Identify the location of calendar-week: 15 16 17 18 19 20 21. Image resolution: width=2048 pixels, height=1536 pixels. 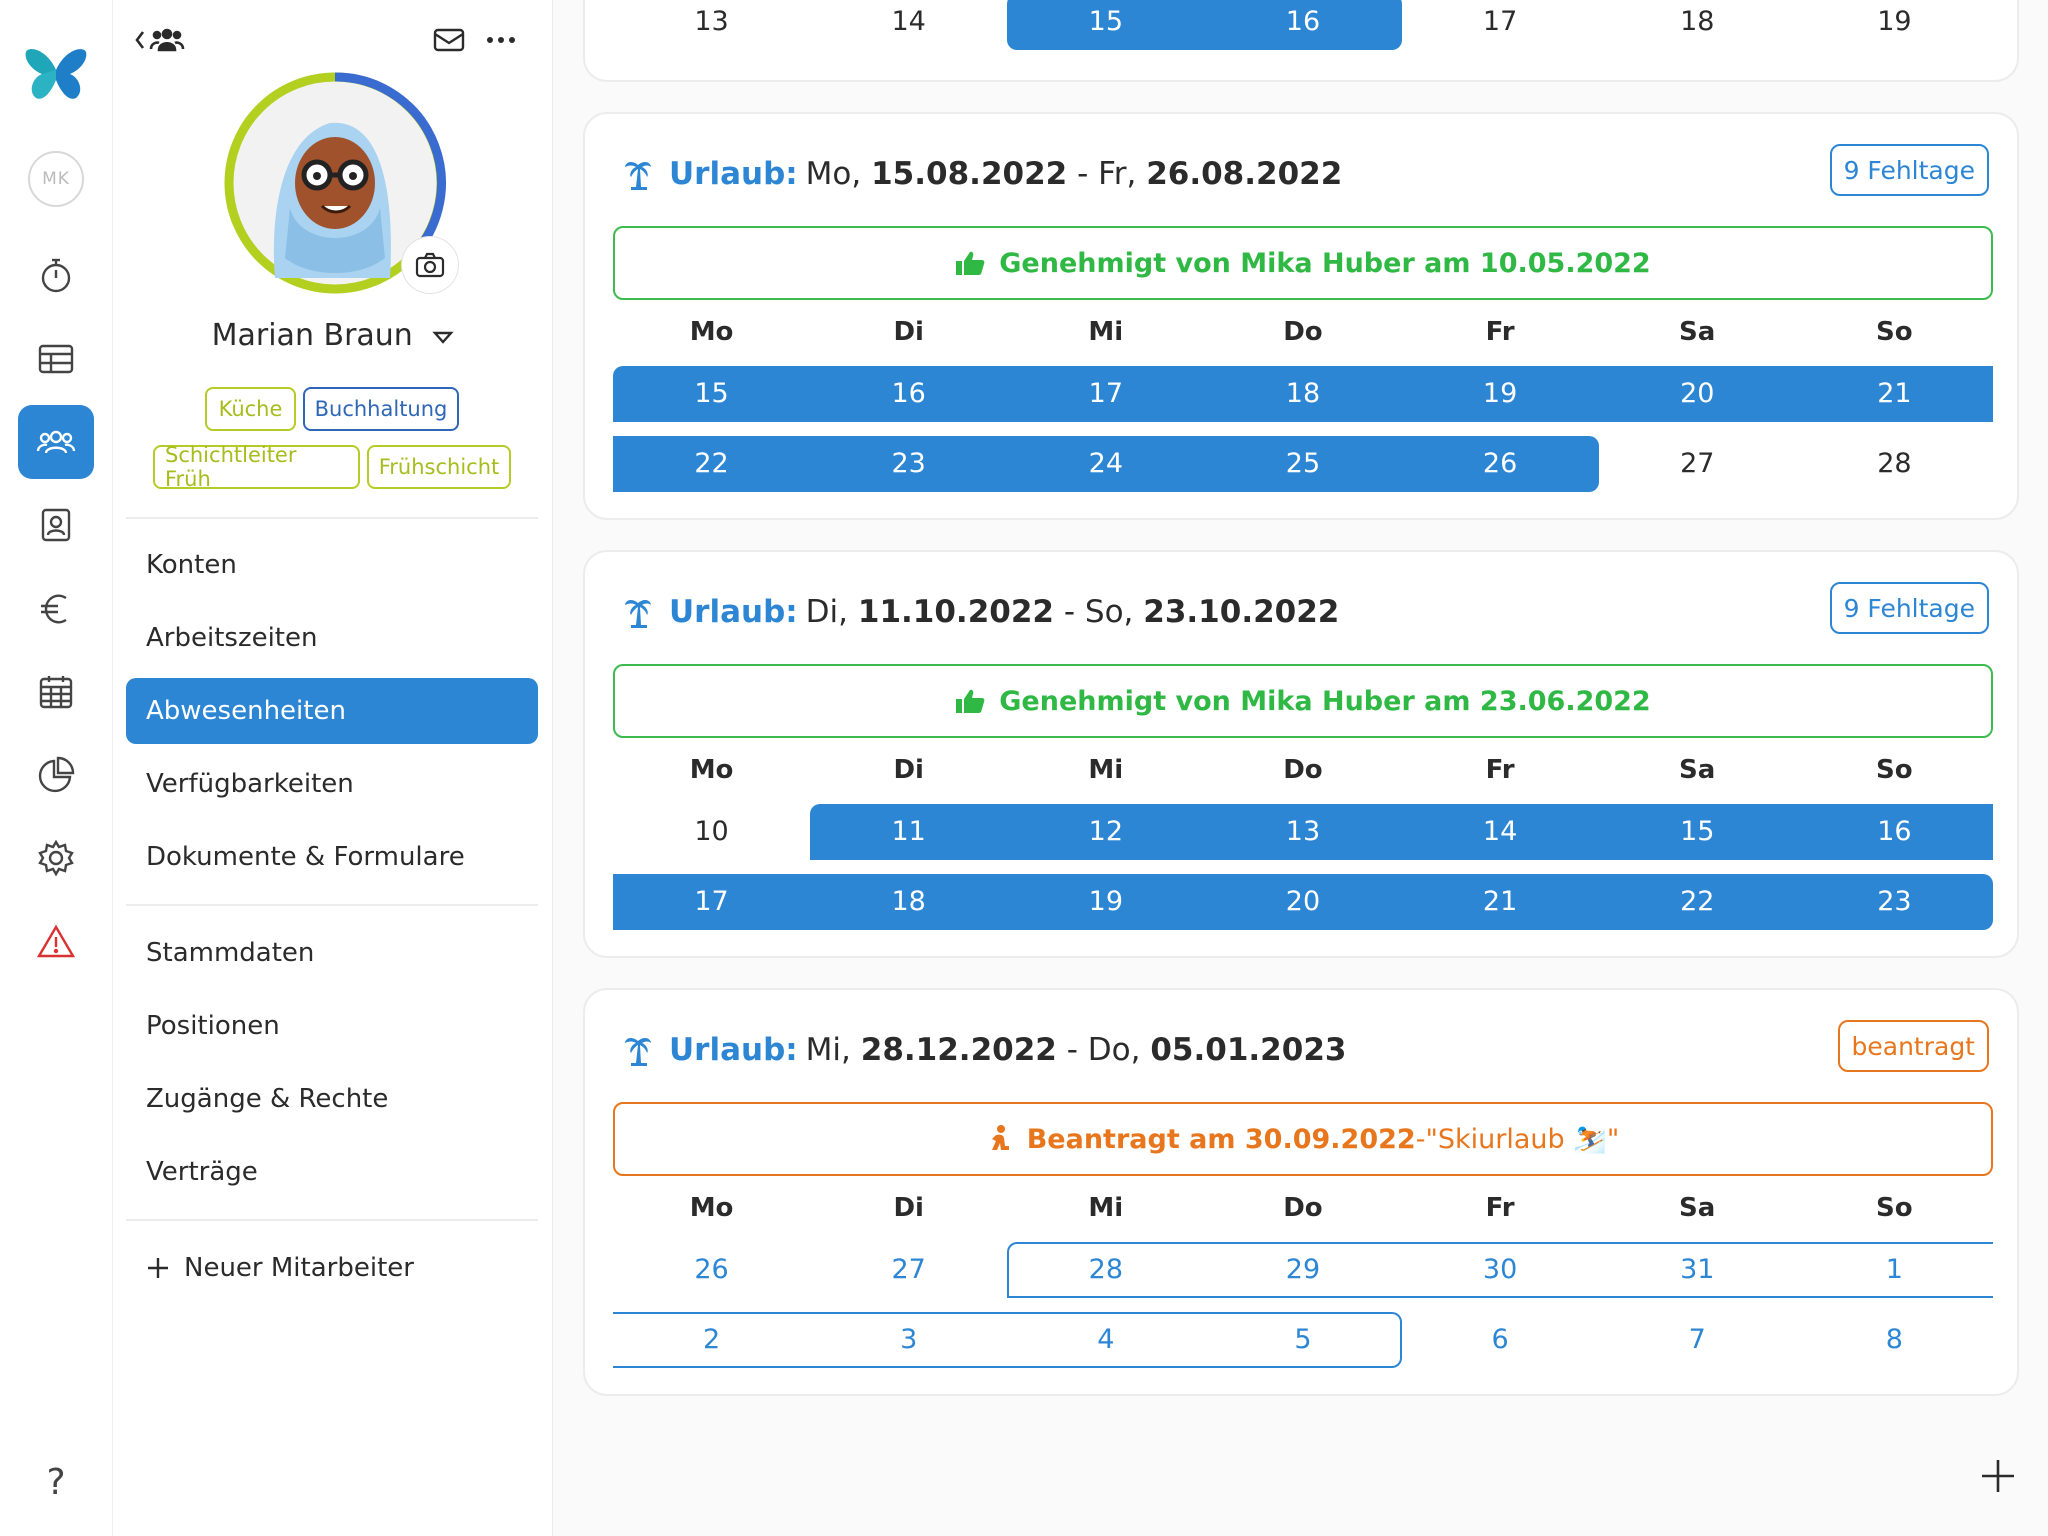
(1303, 394).